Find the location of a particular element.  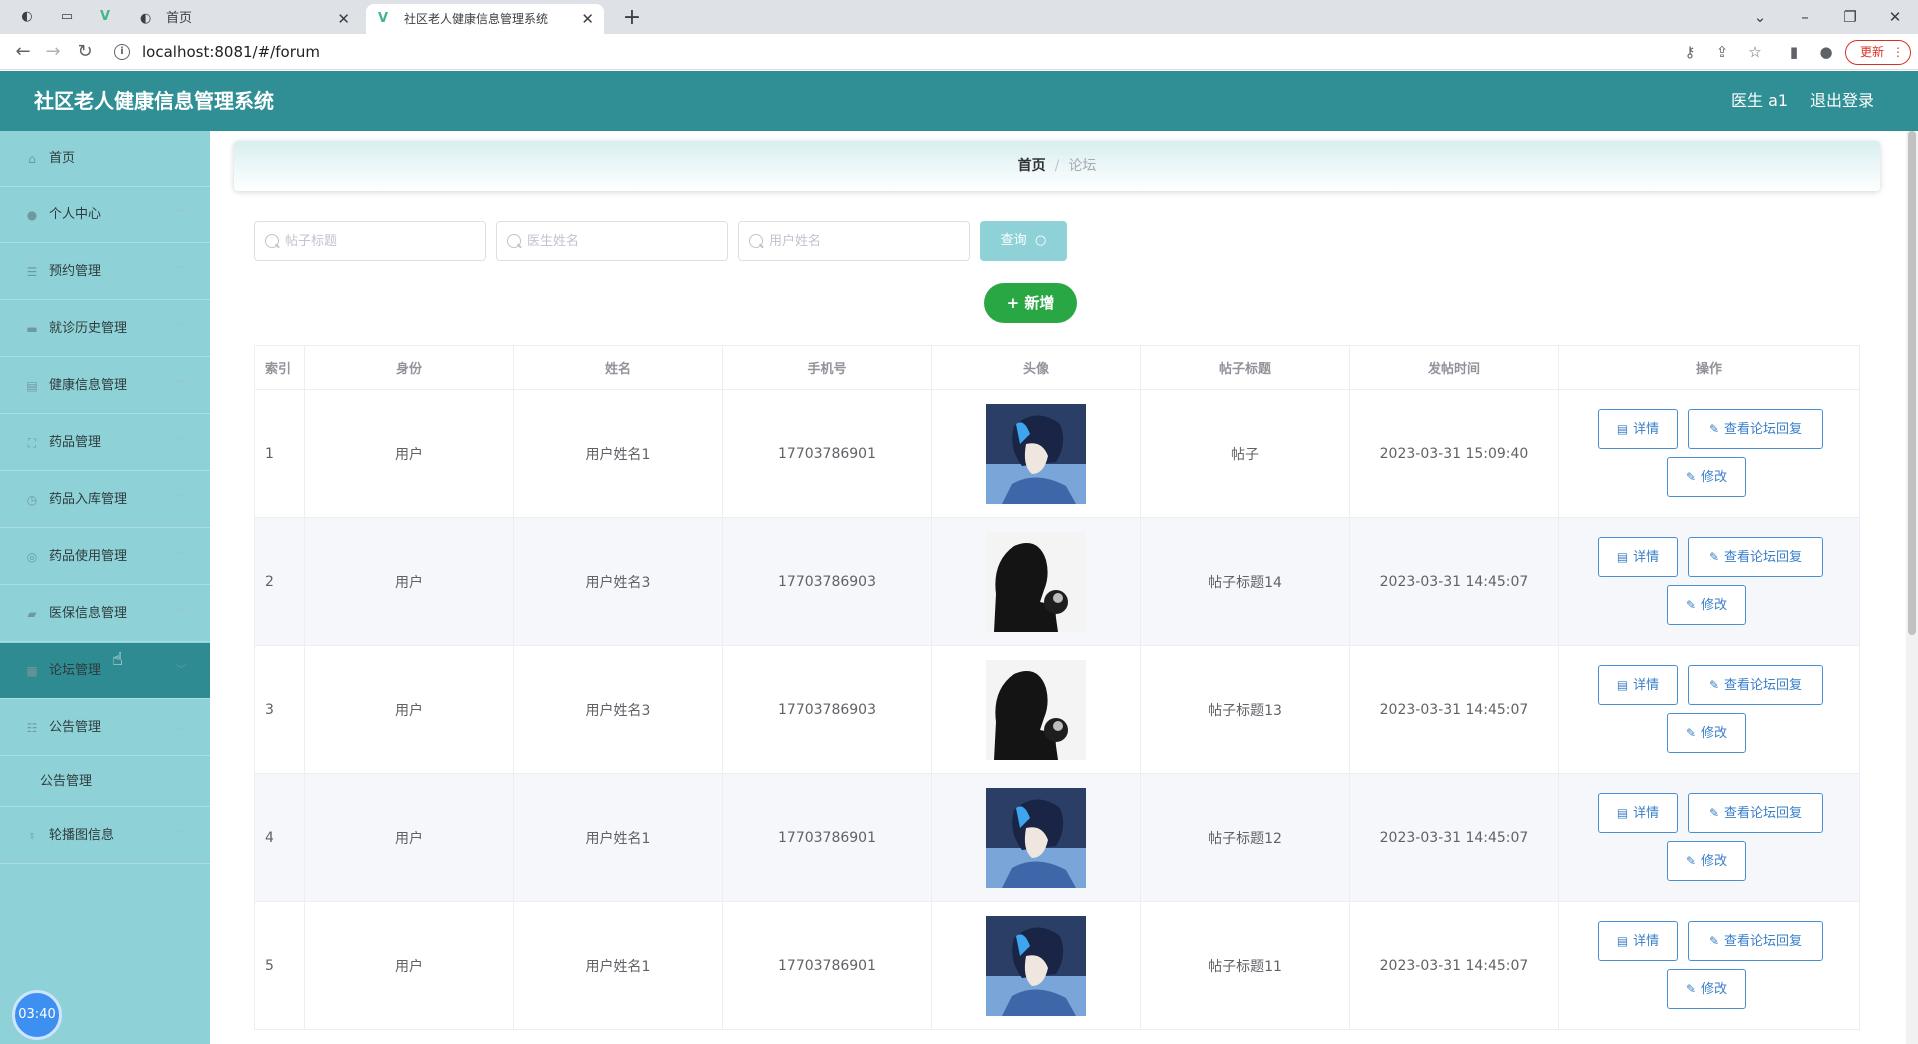

user-name-search is located at coordinates (854, 241).